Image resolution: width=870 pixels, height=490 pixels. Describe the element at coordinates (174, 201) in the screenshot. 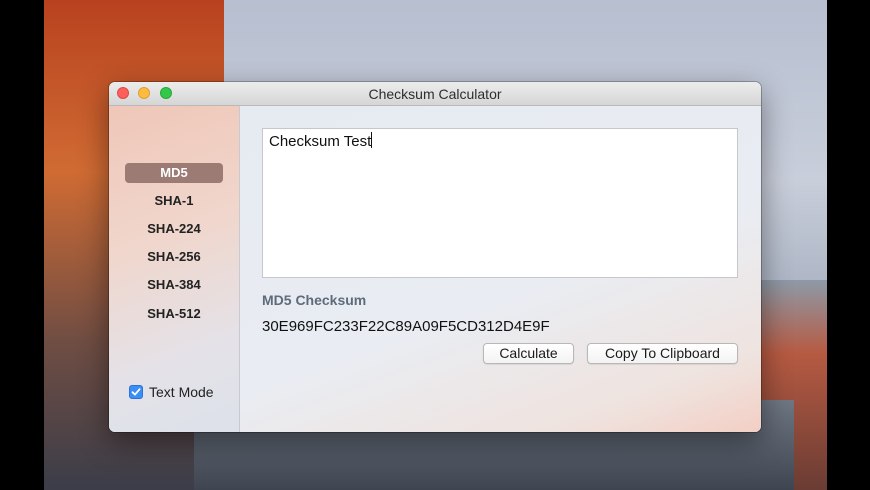

I see `algorithm-item-sha1: SHA-1` at that location.